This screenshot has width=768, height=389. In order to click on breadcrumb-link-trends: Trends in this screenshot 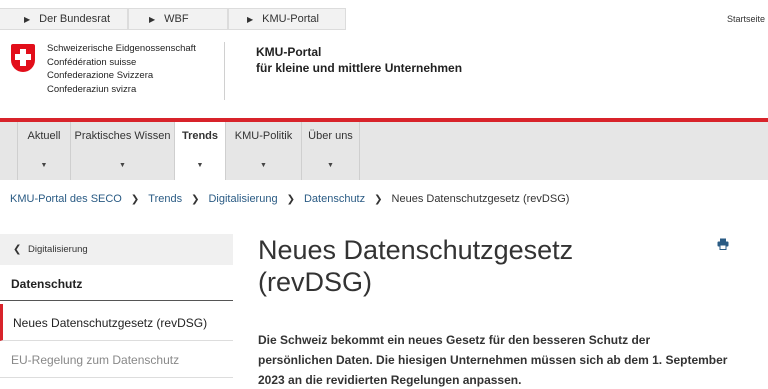, I will do `click(165, 199)`.